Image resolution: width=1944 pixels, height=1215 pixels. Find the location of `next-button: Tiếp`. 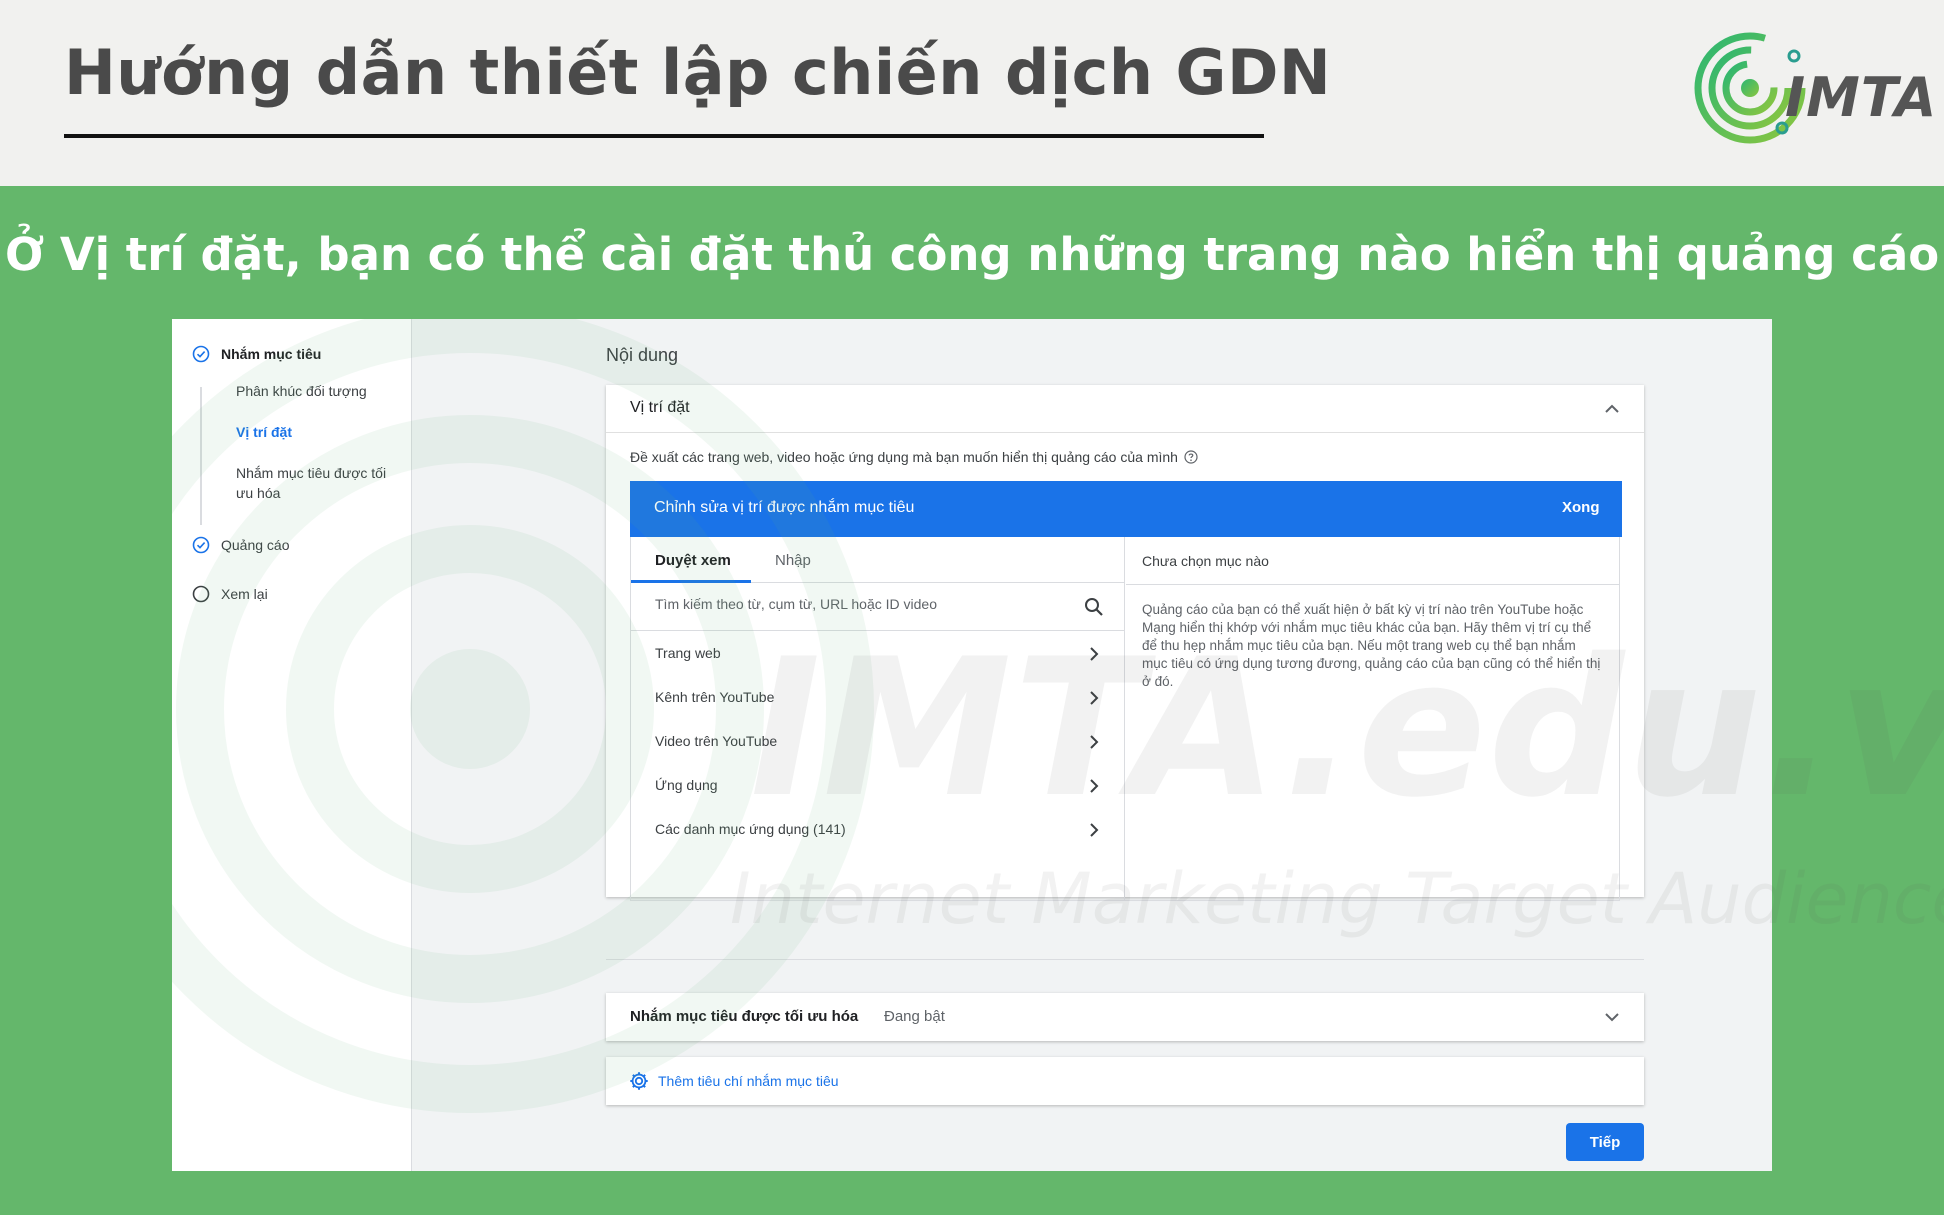

next-button: Tiếp is located at coordinates (1605, 1142).